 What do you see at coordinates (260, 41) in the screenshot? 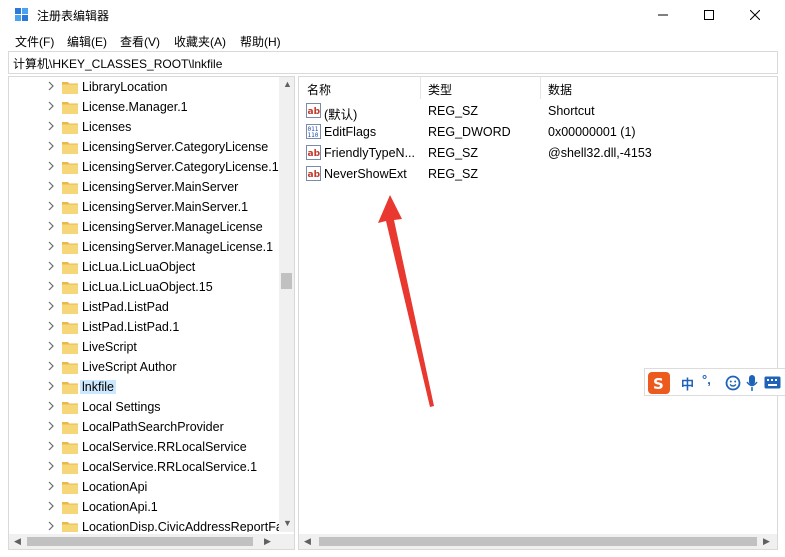
I see `menu-help: 帮助(H)` at bounding box center [260, 41].